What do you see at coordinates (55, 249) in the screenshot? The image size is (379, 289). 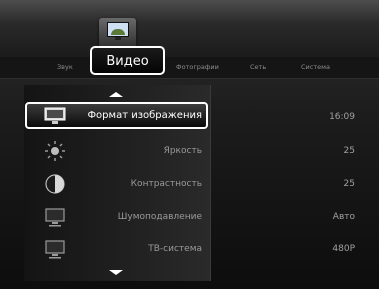 I see `tv-system-icon` at bounding box center [55, 249].